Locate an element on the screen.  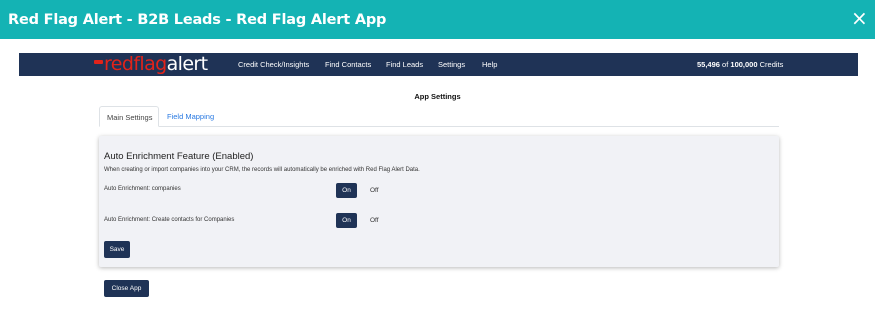
save-button: Save is located at coordinates (117, 249).